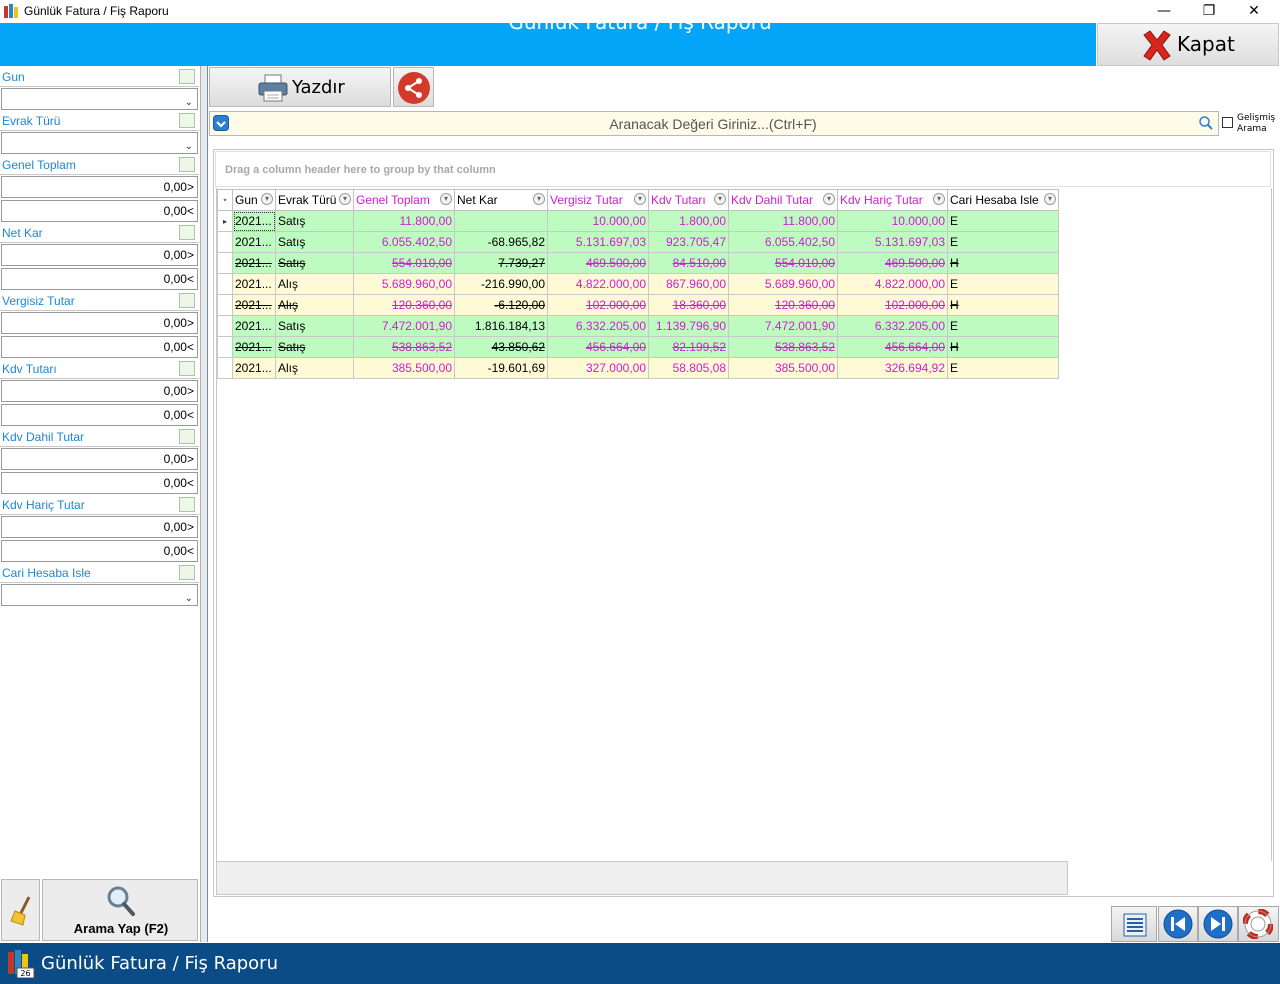  I want to click on cell-haric: 456.664,00, so click(892, 347).